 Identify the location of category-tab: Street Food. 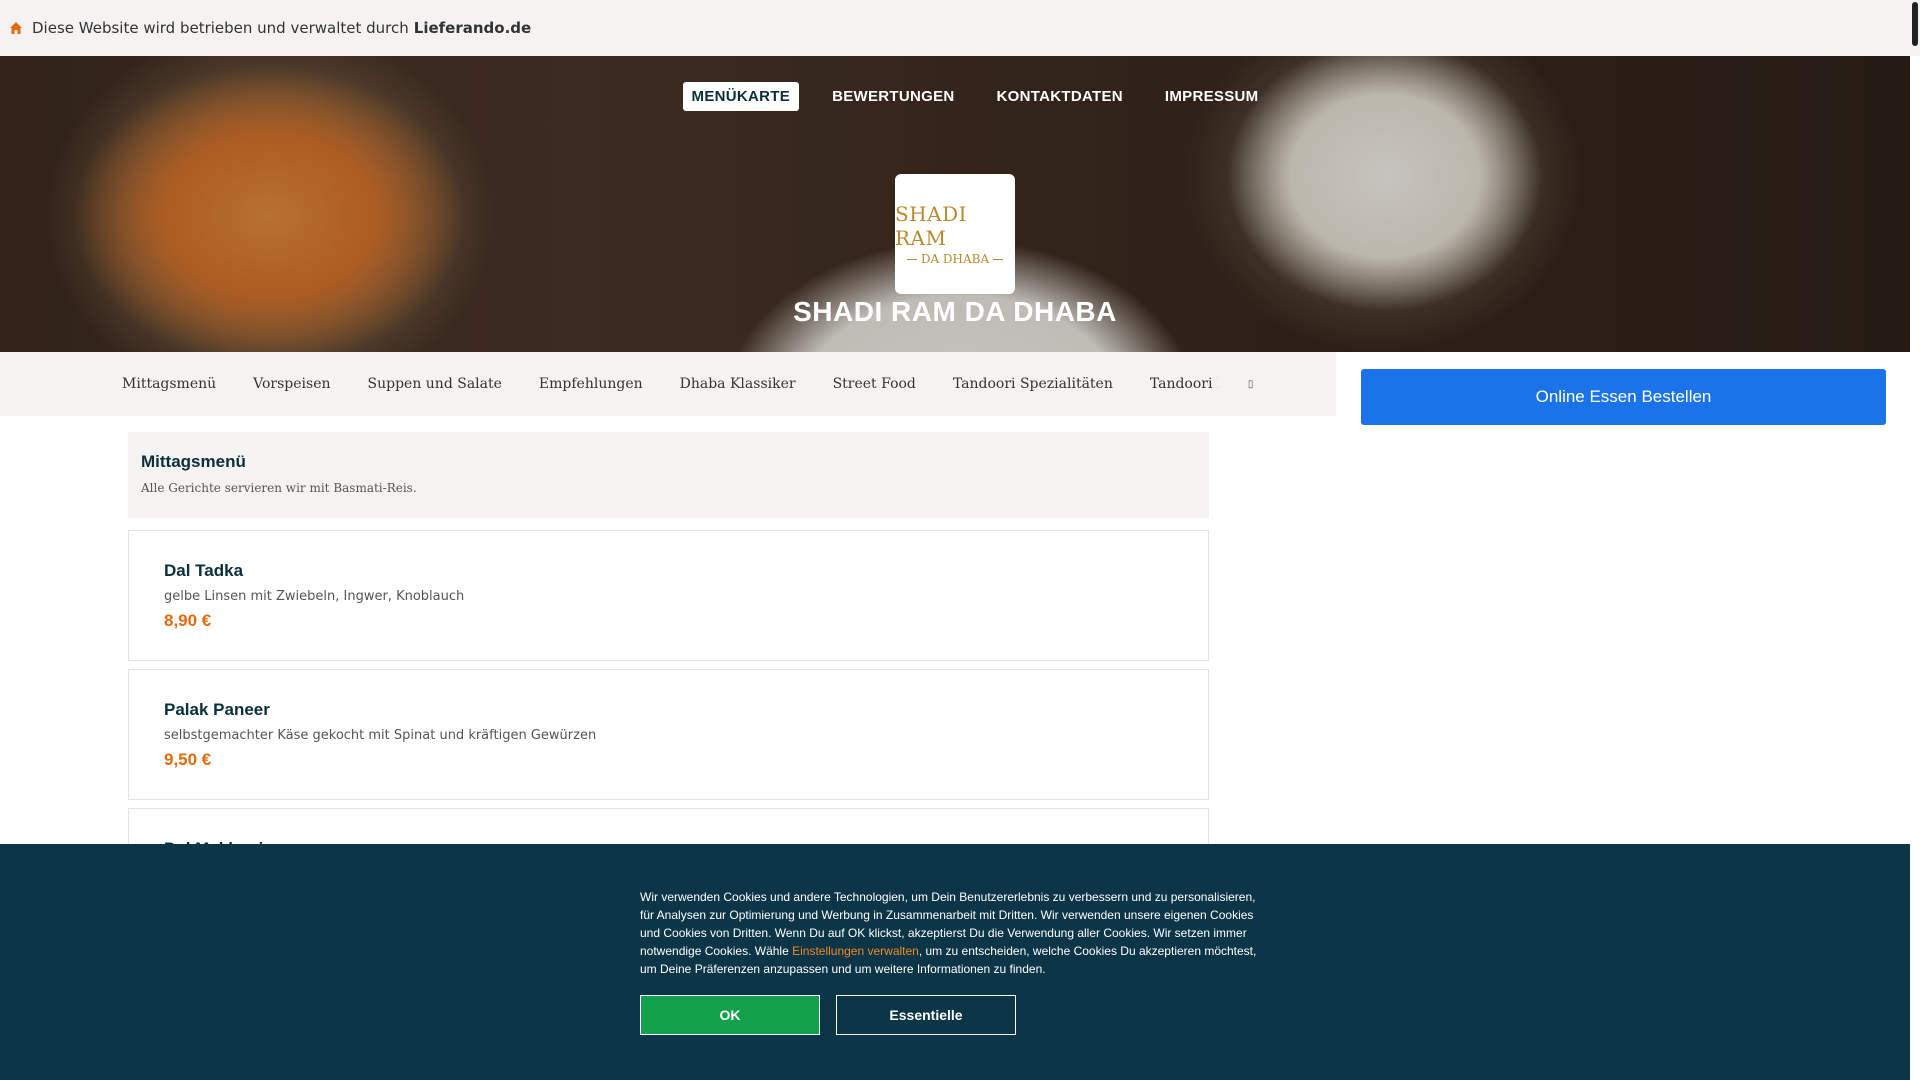
(874, 384).